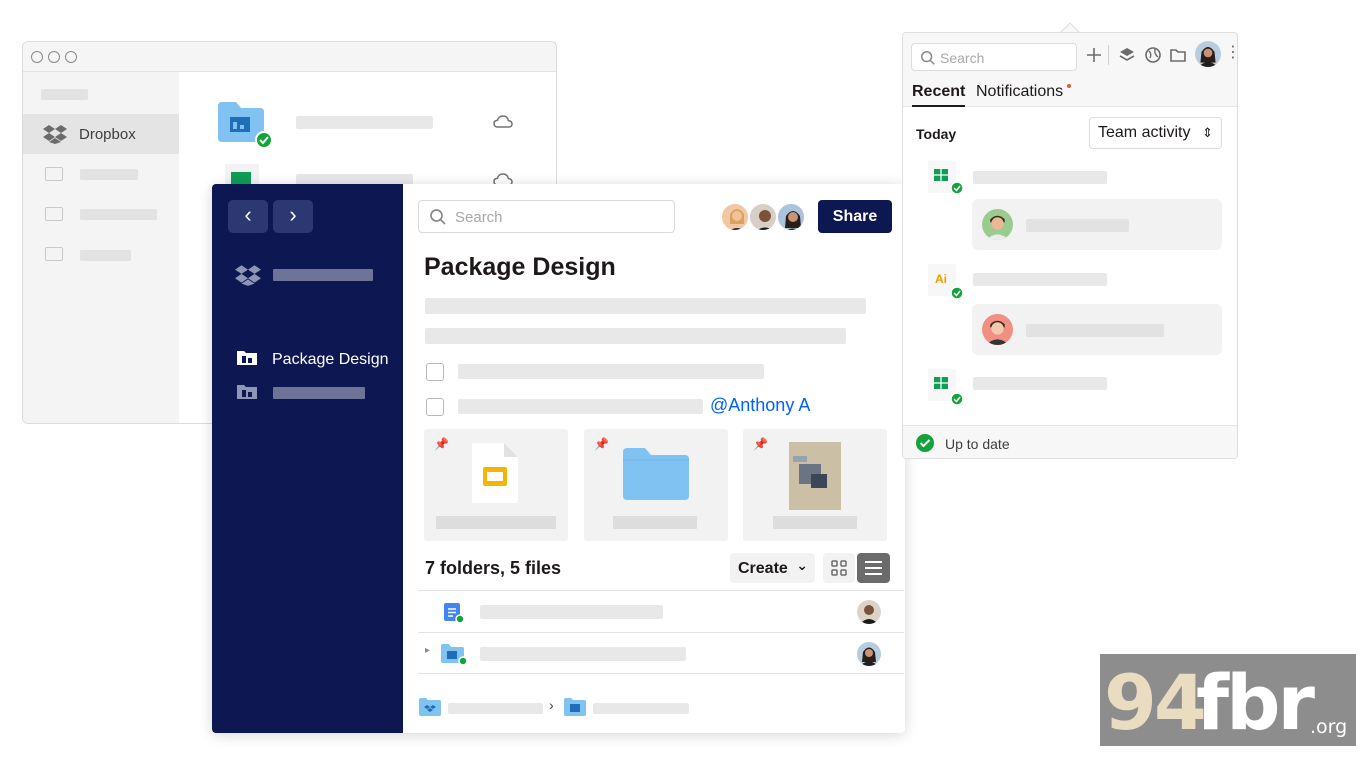  What do you see at coordinates (1069, 86) in the screenshot?
I see `notification-dot` at bounding box center [1069, 86].